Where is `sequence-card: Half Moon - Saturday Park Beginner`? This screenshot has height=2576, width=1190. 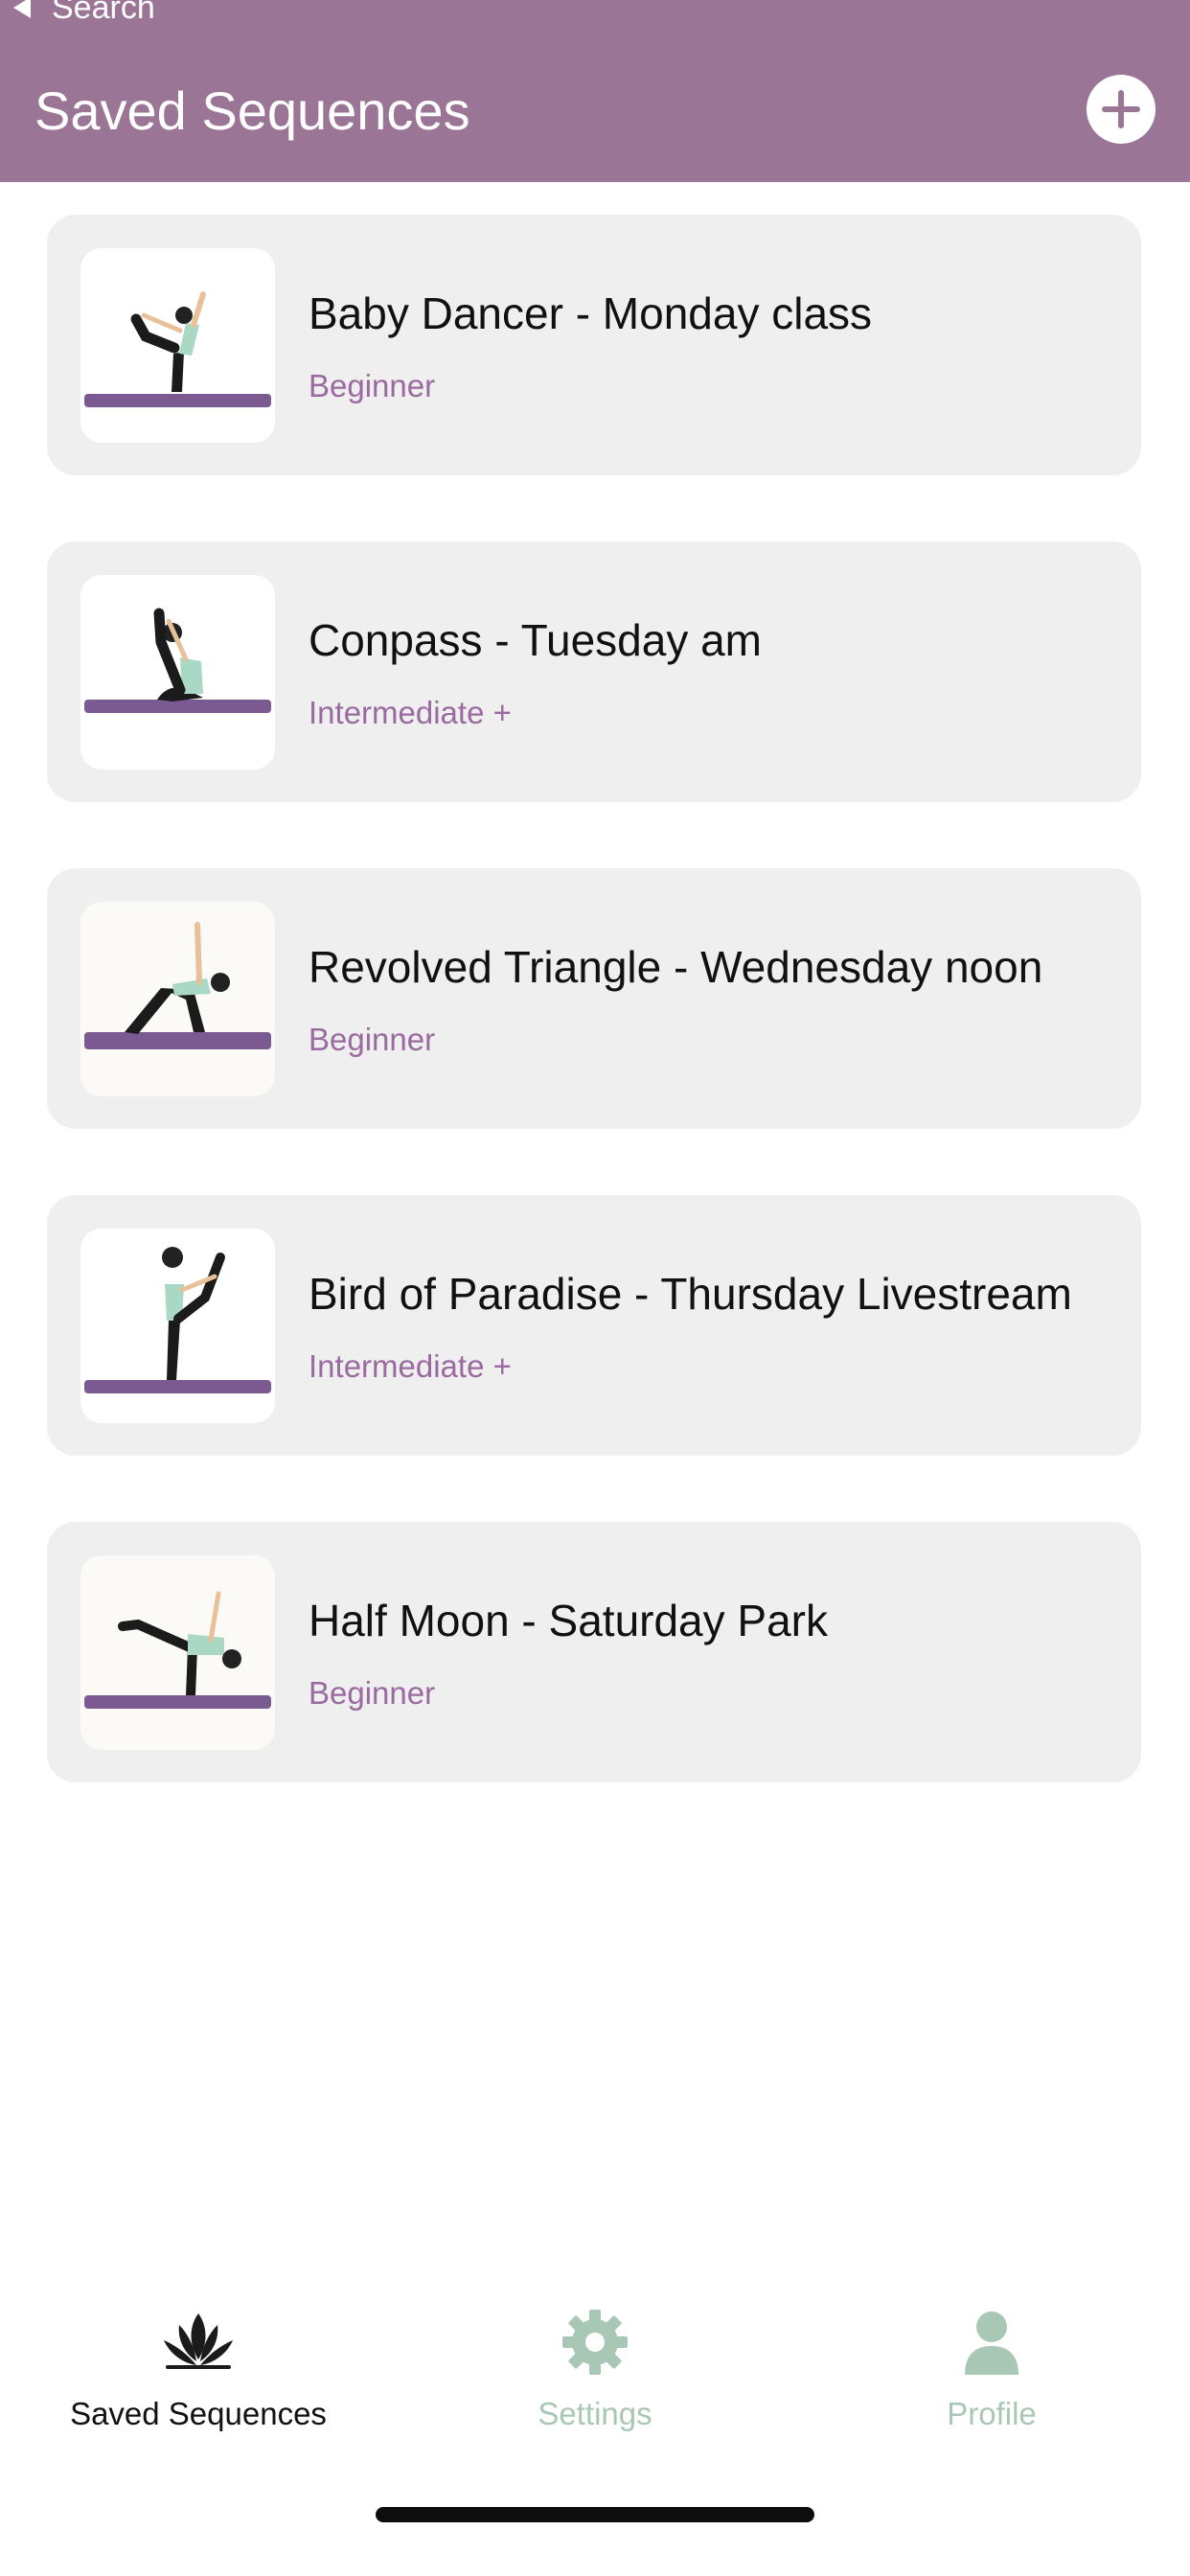 sequence-card: Half Moon - Saturday Park Beginner is located at coordinates (594, 1652).